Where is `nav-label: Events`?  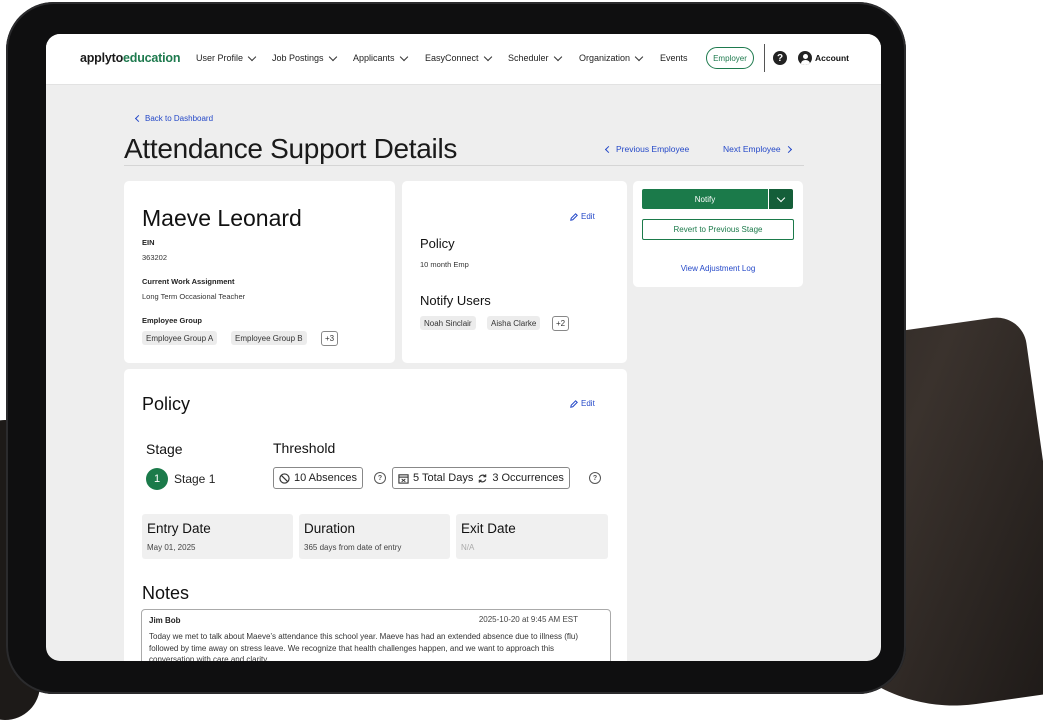 nav-label: Events is located at coordinates (674, 58).